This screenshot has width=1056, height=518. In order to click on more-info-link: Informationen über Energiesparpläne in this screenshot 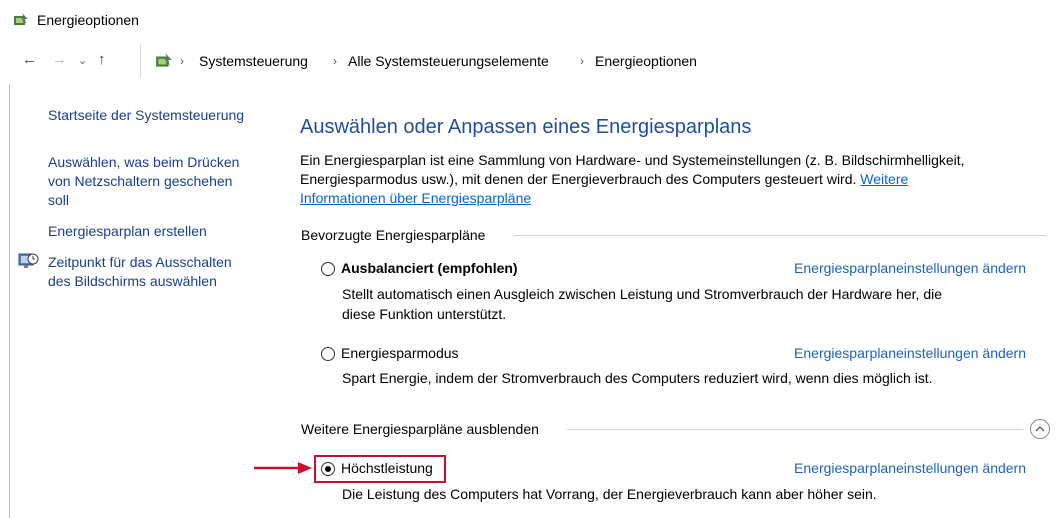, I will do `click(415, 198)`.